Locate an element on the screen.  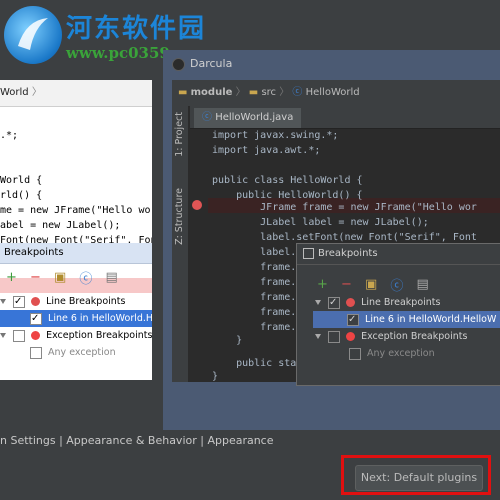
code-line: .*; is located at coordinates (9, 135).